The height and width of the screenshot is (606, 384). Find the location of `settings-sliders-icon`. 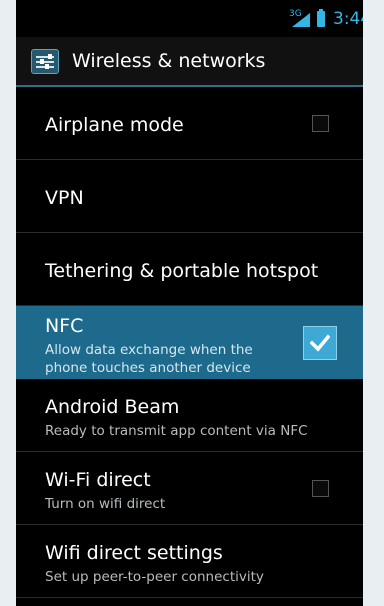

settings-sliders-icon is located at coordinates (45, 61).